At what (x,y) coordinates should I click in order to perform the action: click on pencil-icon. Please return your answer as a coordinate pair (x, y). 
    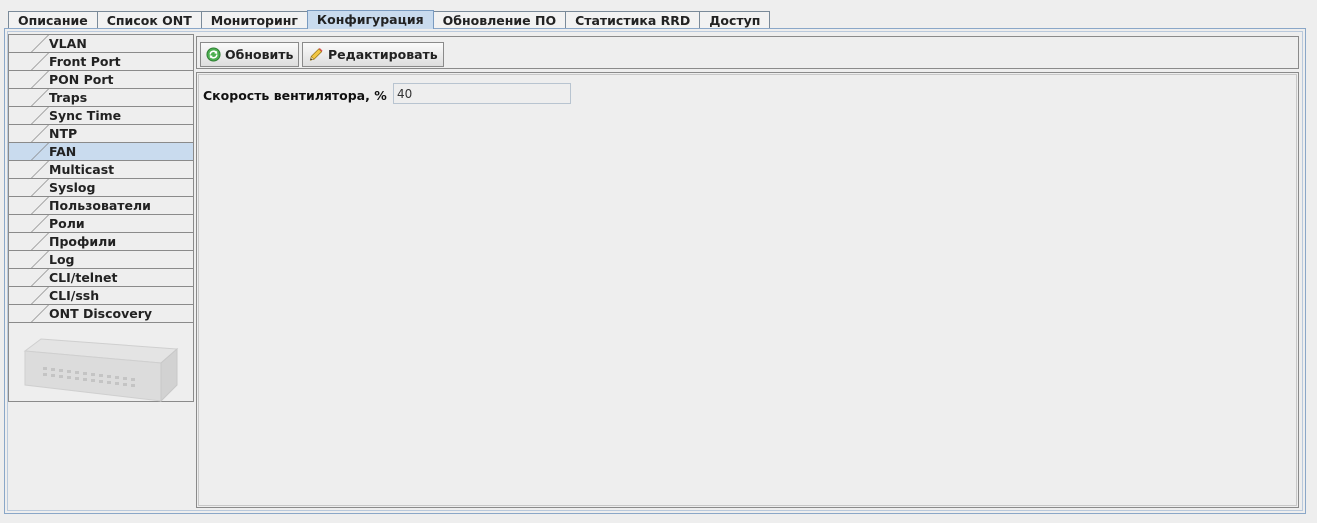
    Looking at the image, I should click on (316, 54).